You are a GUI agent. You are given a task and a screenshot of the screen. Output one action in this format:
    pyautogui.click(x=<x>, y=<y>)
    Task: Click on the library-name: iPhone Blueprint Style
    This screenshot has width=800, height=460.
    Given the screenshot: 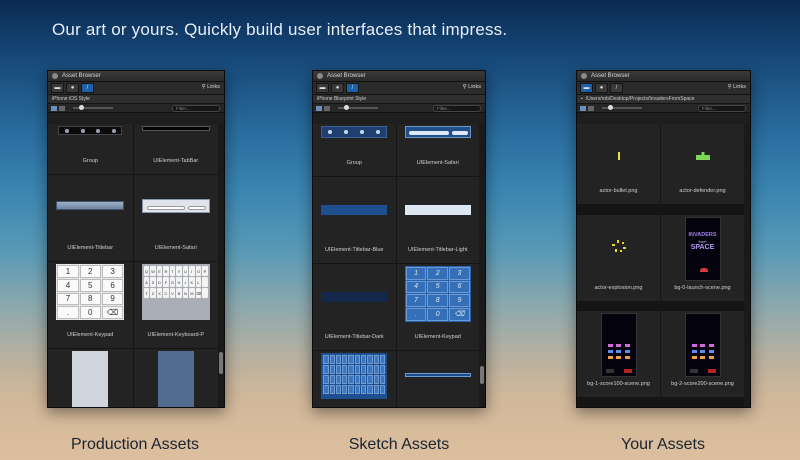 What is the action you would take?
    pyautogui.click(x=342, y=99)
    